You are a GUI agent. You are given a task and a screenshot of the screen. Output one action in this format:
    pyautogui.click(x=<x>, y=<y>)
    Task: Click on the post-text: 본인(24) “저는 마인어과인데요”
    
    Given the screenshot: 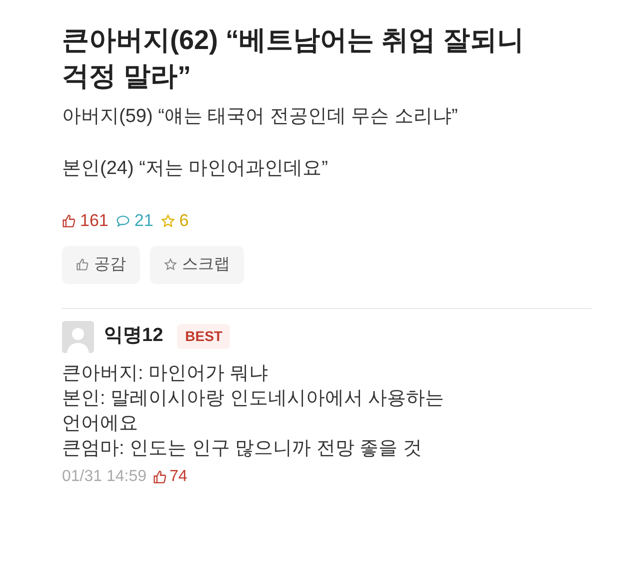 What is the action you would take?
    pyautogui.click(x=195, y=169)
    